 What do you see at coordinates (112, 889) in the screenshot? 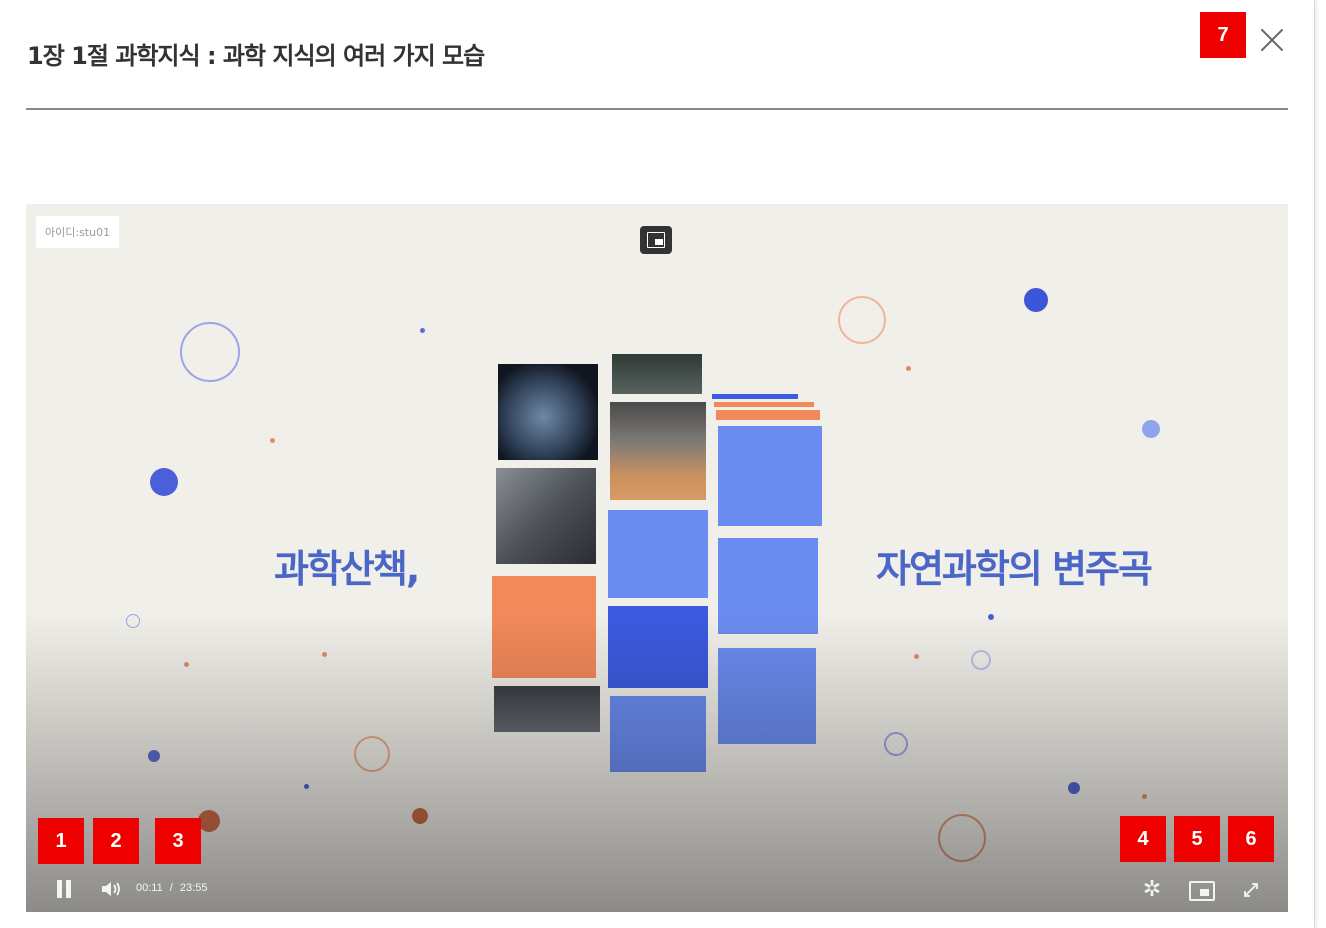
I see `volume-icon` at bounding box center [112, 889].